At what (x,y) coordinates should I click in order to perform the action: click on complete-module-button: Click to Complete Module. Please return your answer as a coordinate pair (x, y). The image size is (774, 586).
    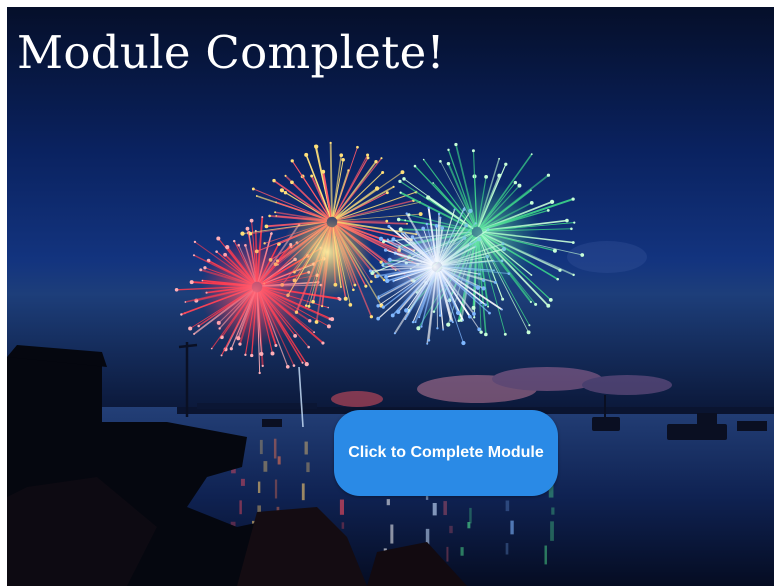
    Looking at the image, I should click on (446, 453).